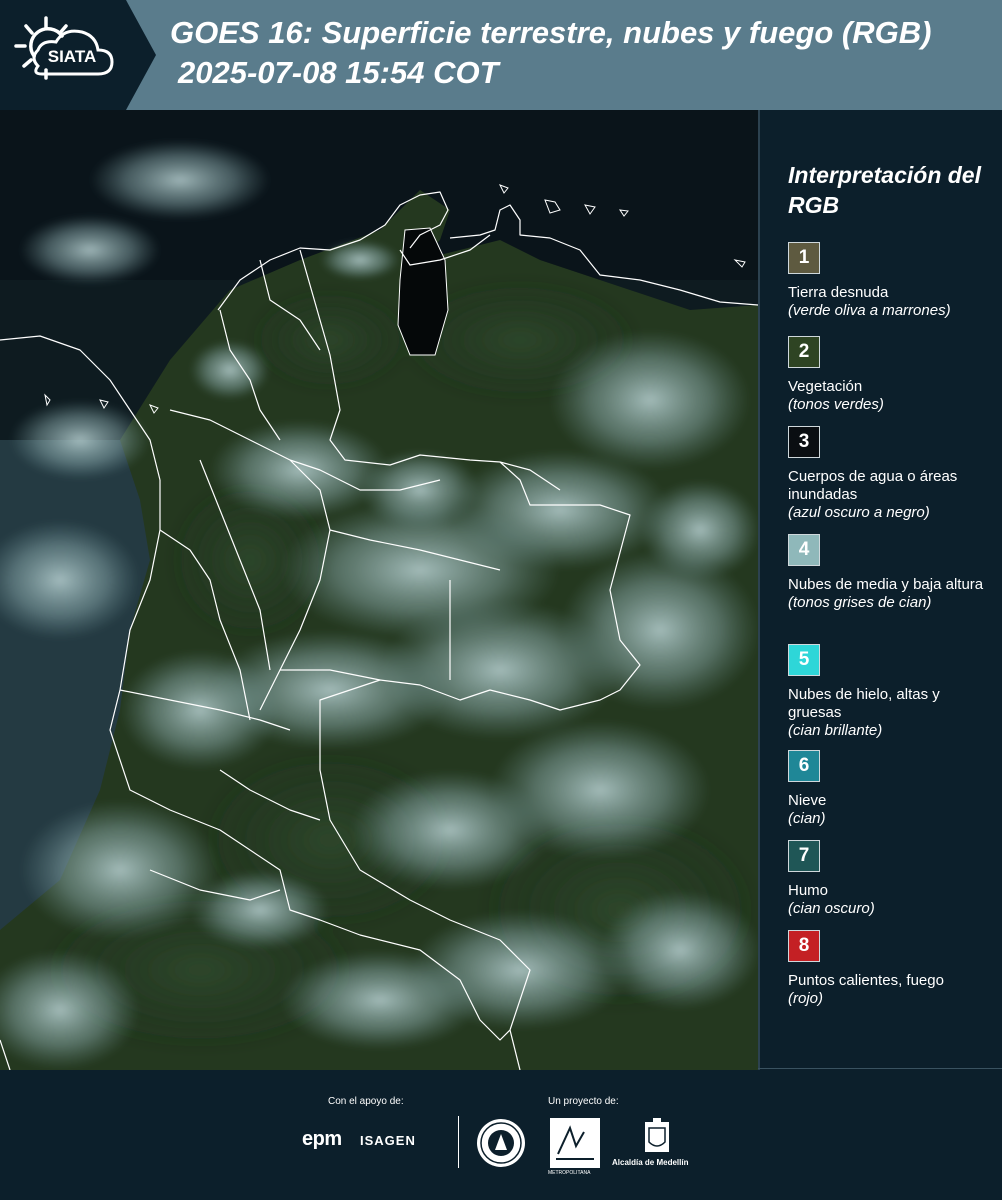 Image resolution: width=1002 pixels, height=1200 pixels. I want to click on legend-label: Nubes de hielo, altas y gruesas, so click(864, 703).